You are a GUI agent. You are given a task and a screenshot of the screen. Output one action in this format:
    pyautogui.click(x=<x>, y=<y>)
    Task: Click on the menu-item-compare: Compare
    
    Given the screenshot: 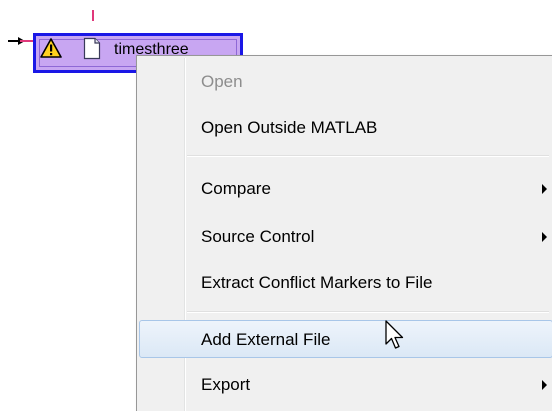 What is the action you would take?
    pyautogui.click(x=345, y=189)
    